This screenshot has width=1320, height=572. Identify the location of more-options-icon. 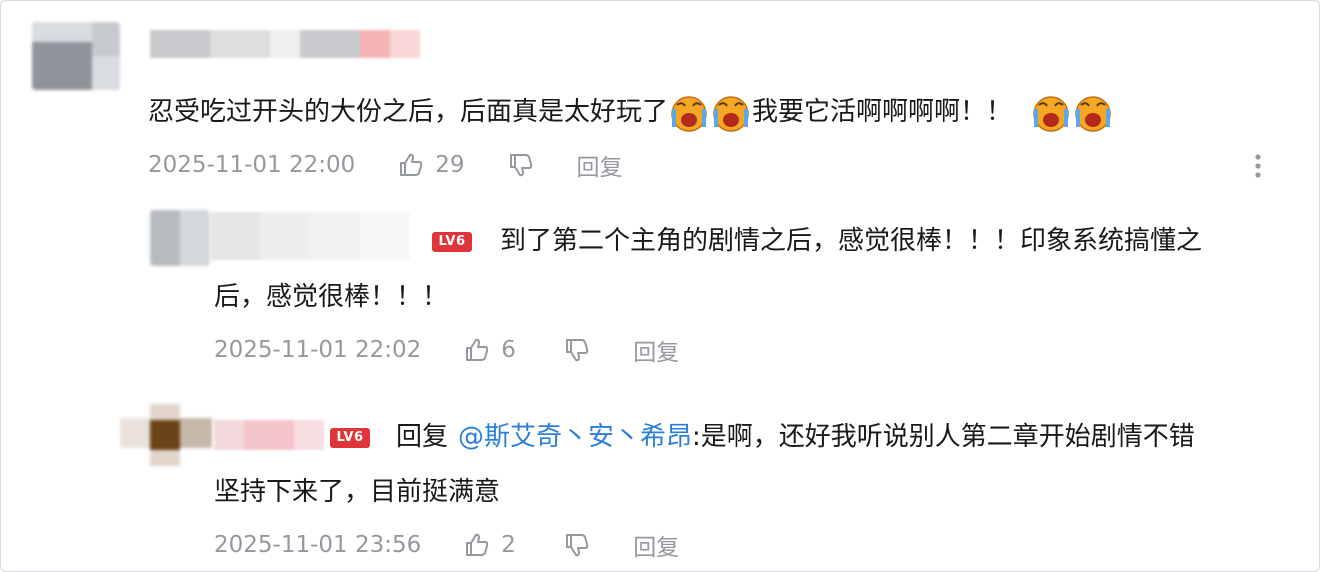
(1258, 166).